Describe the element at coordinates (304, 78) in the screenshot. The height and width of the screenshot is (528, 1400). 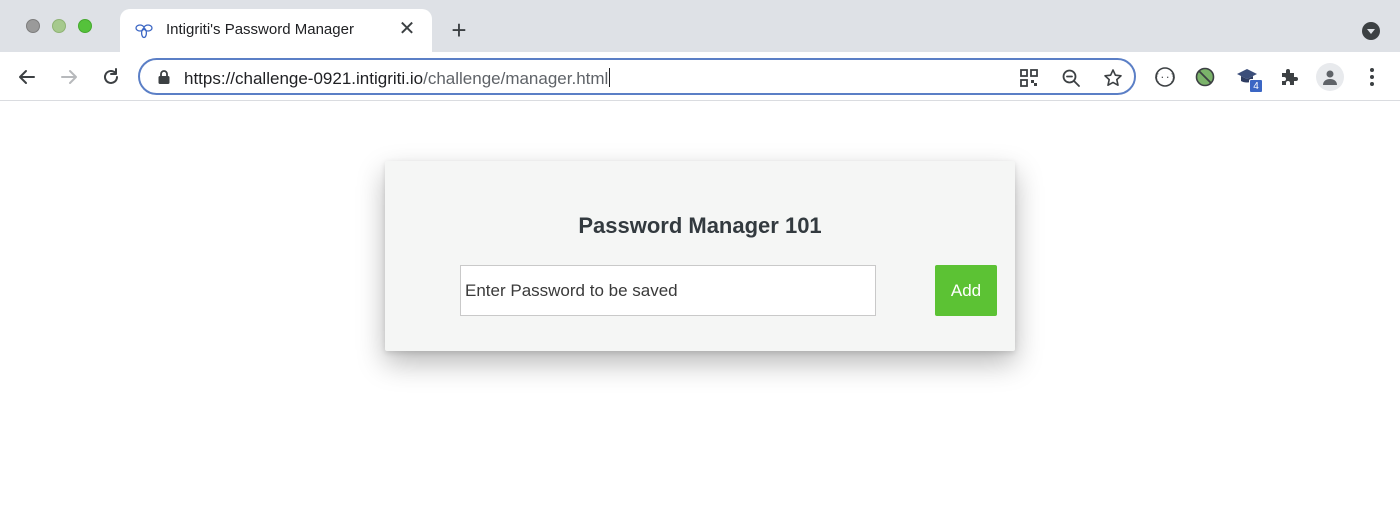
I see `url-host: https://challenge-0921.intigriti.io` at that location.